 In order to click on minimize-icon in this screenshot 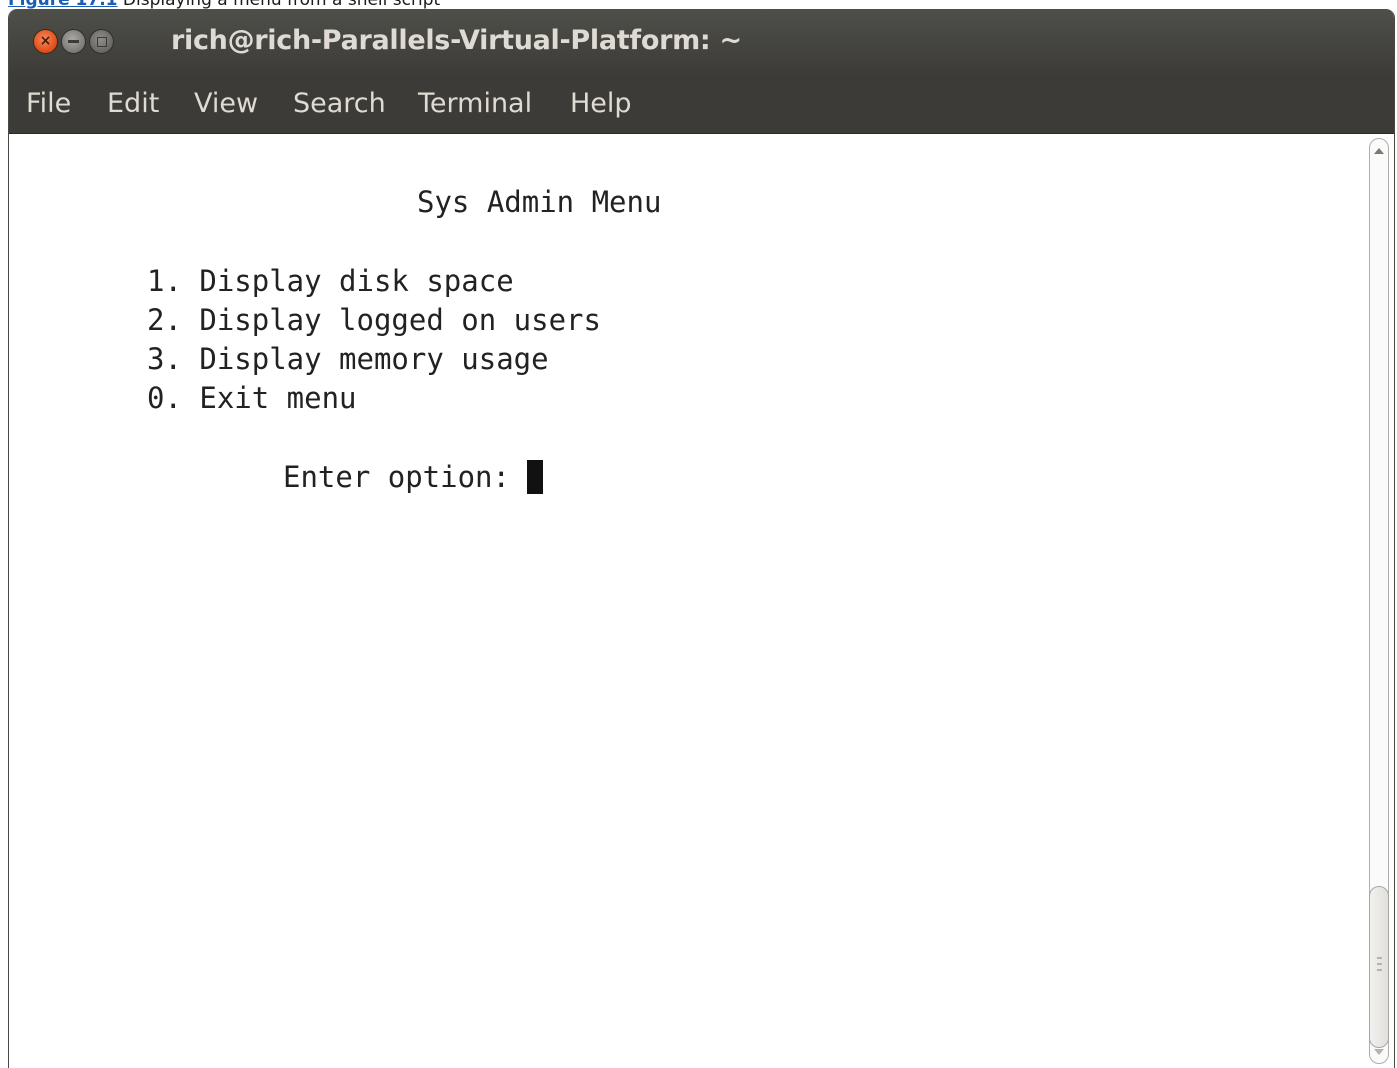, I will do `click(73, 41)`.